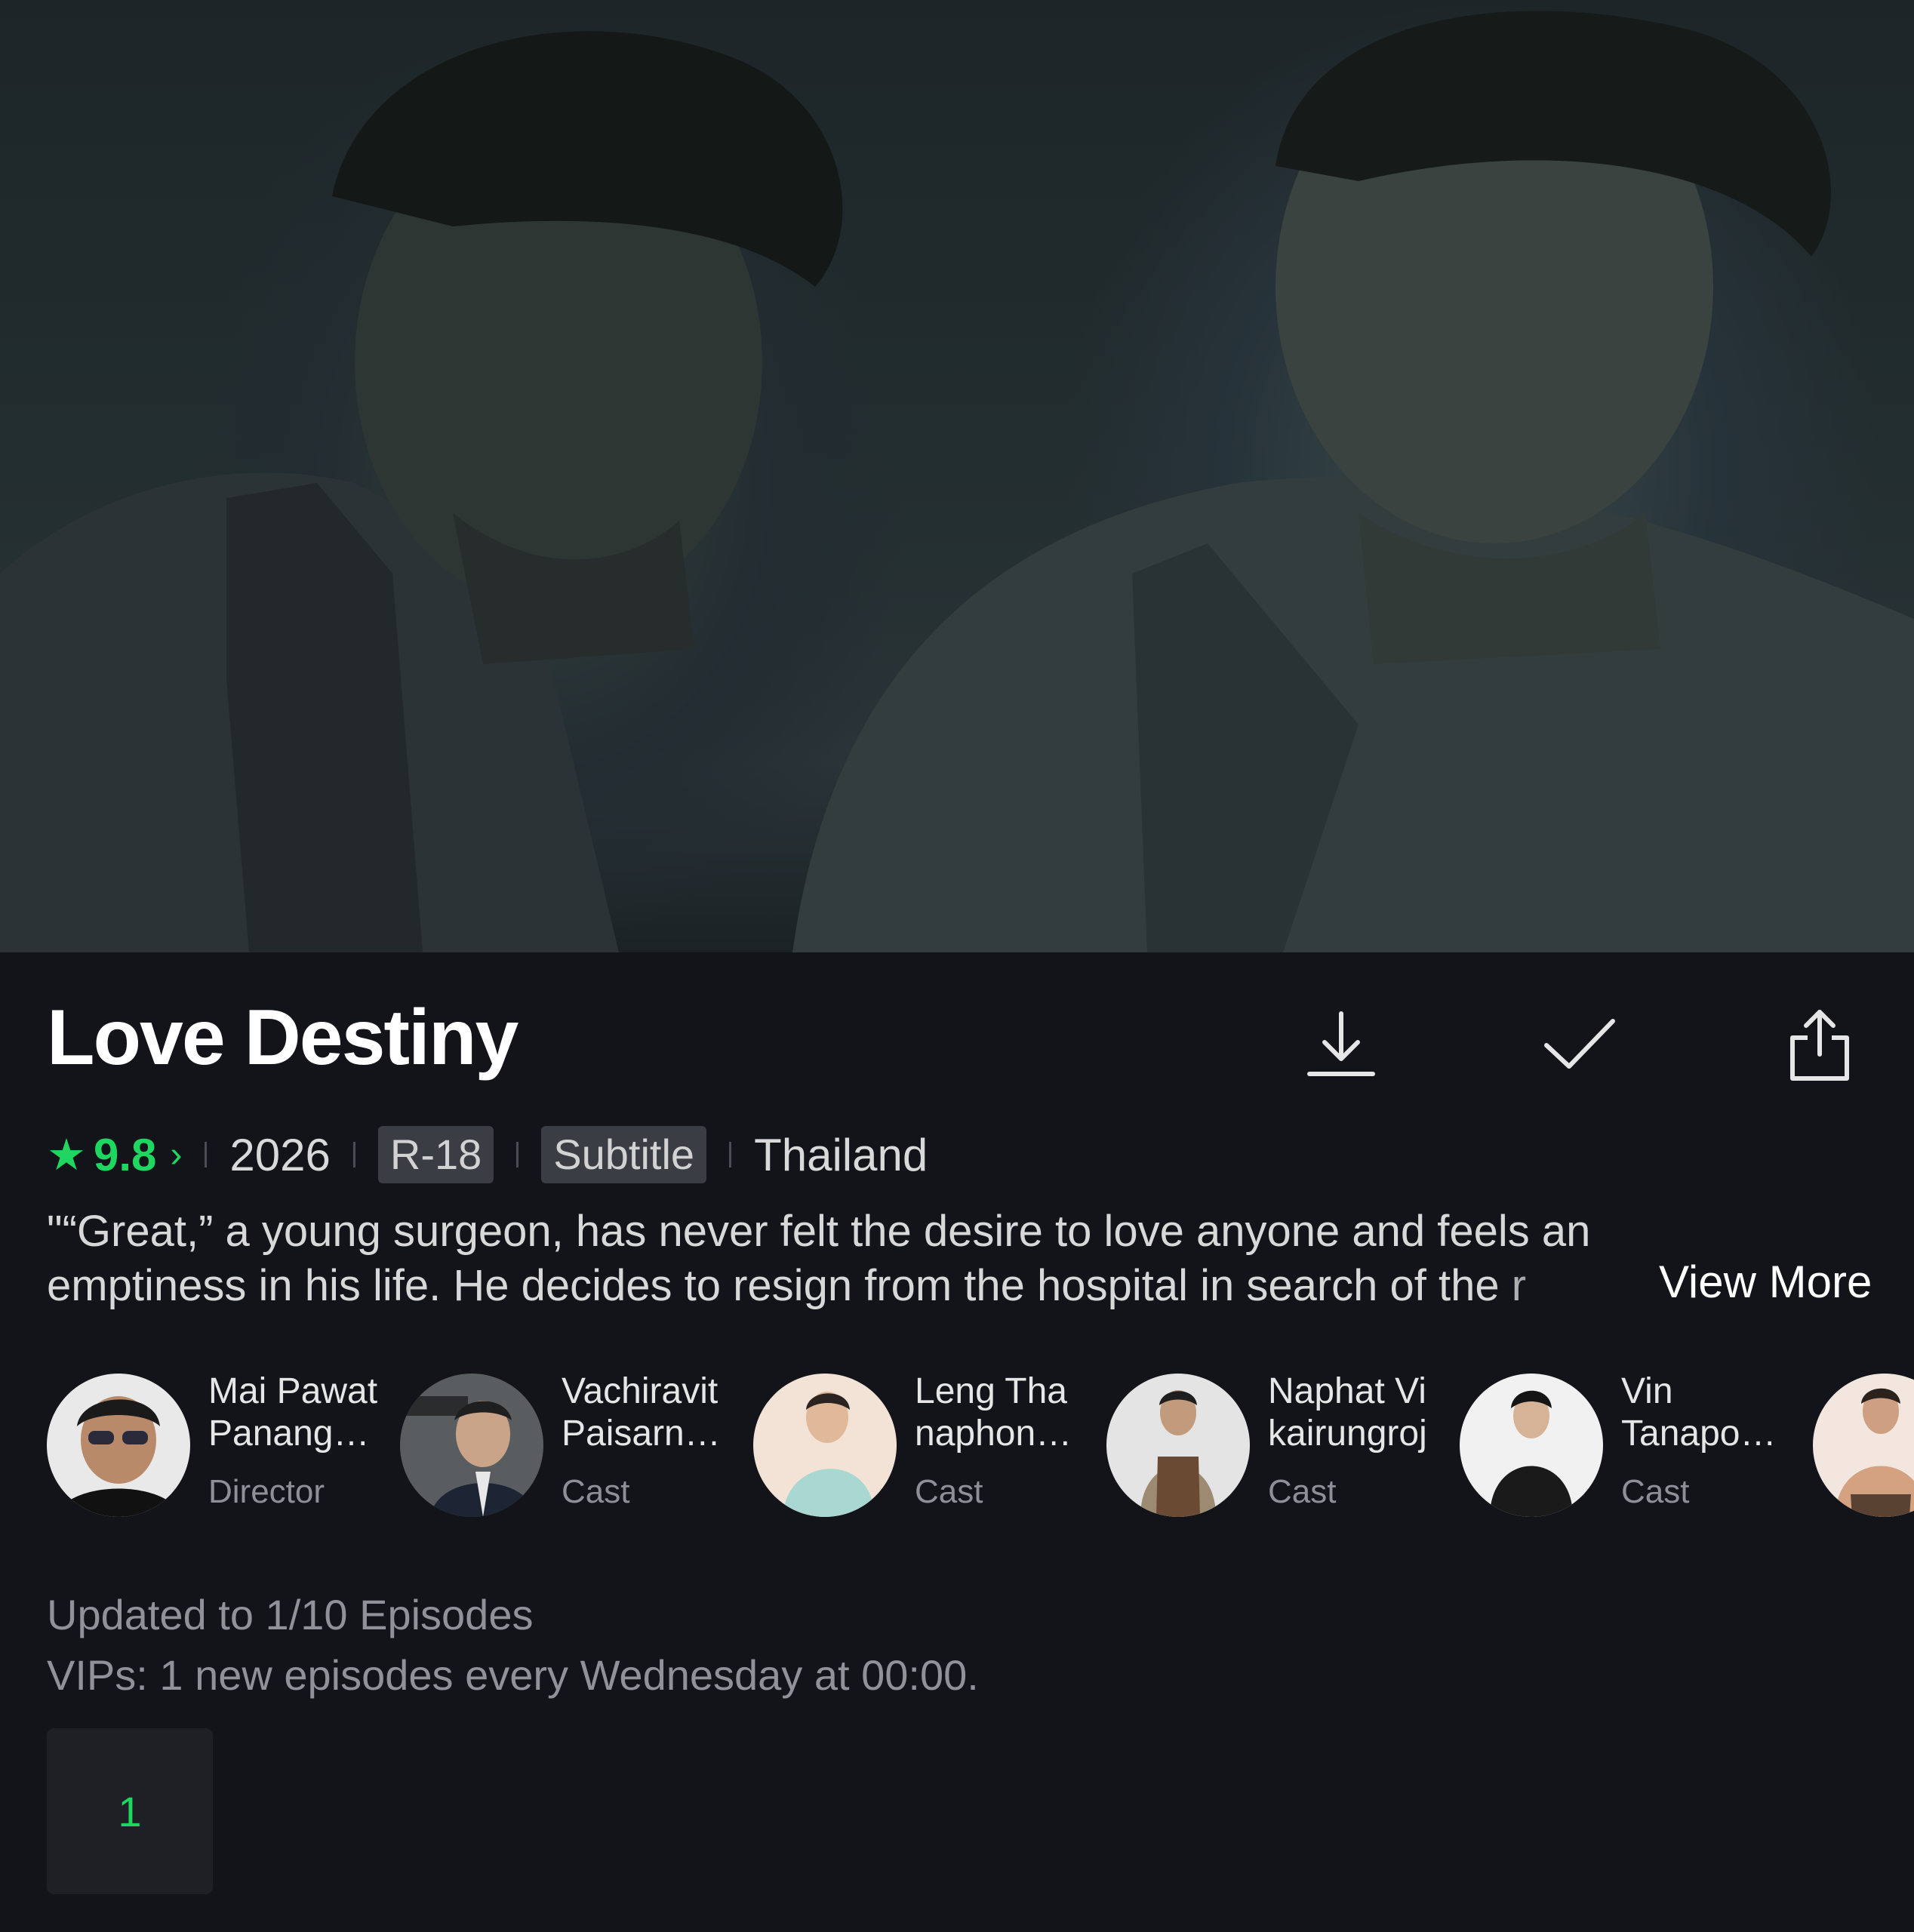 The height and width of the screenshot is (1932, 1914). What do you see at coordinates (176, 1154) in the screenshot?
I see `chevron-right-icon: ›` at bounding box center [176, 1154].